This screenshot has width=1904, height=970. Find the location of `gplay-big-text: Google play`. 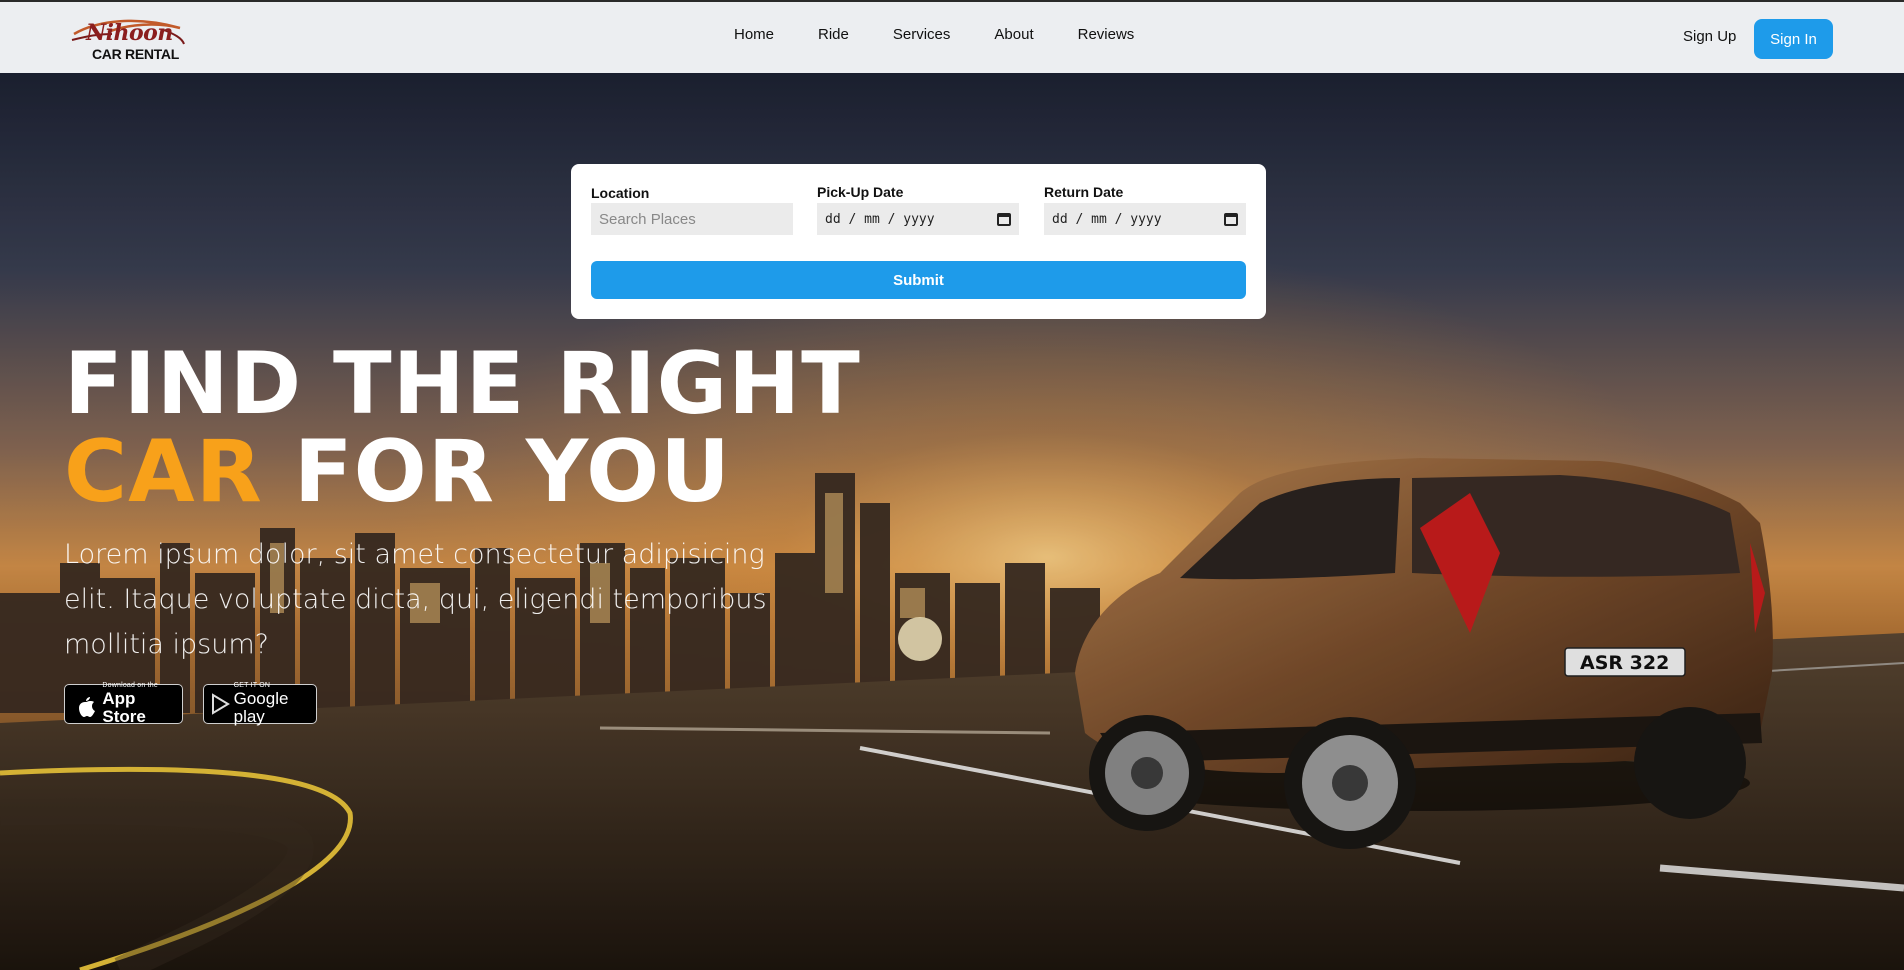

gplay-big-text: Google play is located at coordinates (261, 707).